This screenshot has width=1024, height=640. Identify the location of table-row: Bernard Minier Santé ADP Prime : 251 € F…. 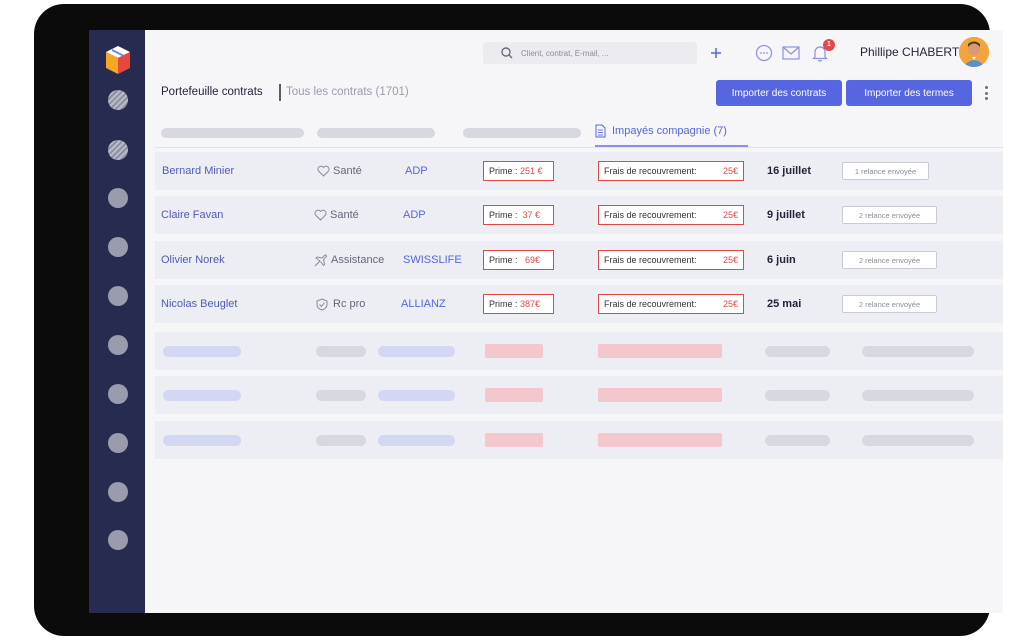
(579, 171).